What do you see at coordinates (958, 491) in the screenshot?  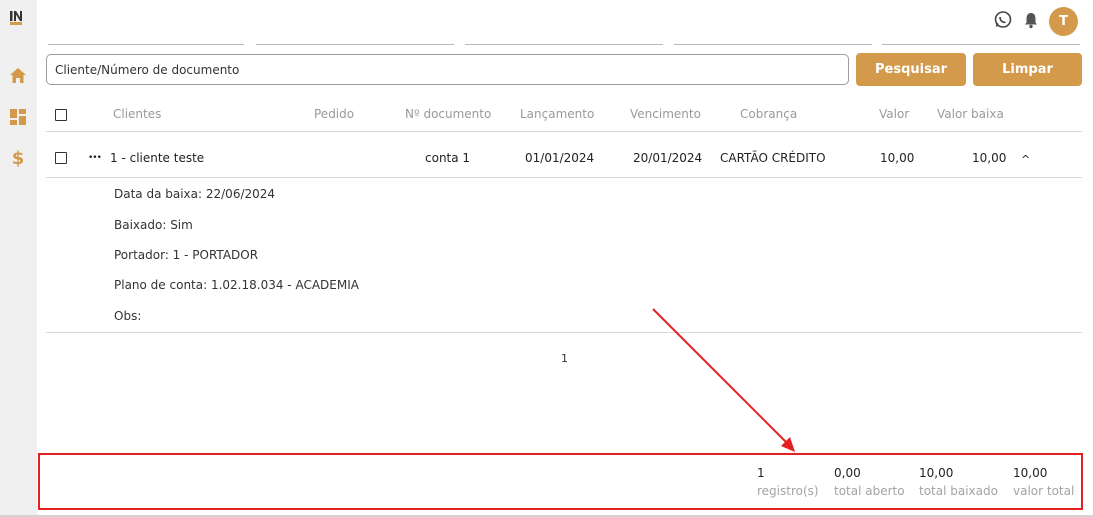 I see `summary-total-baixado-label: total baixado` at bounding box center [958, 491].